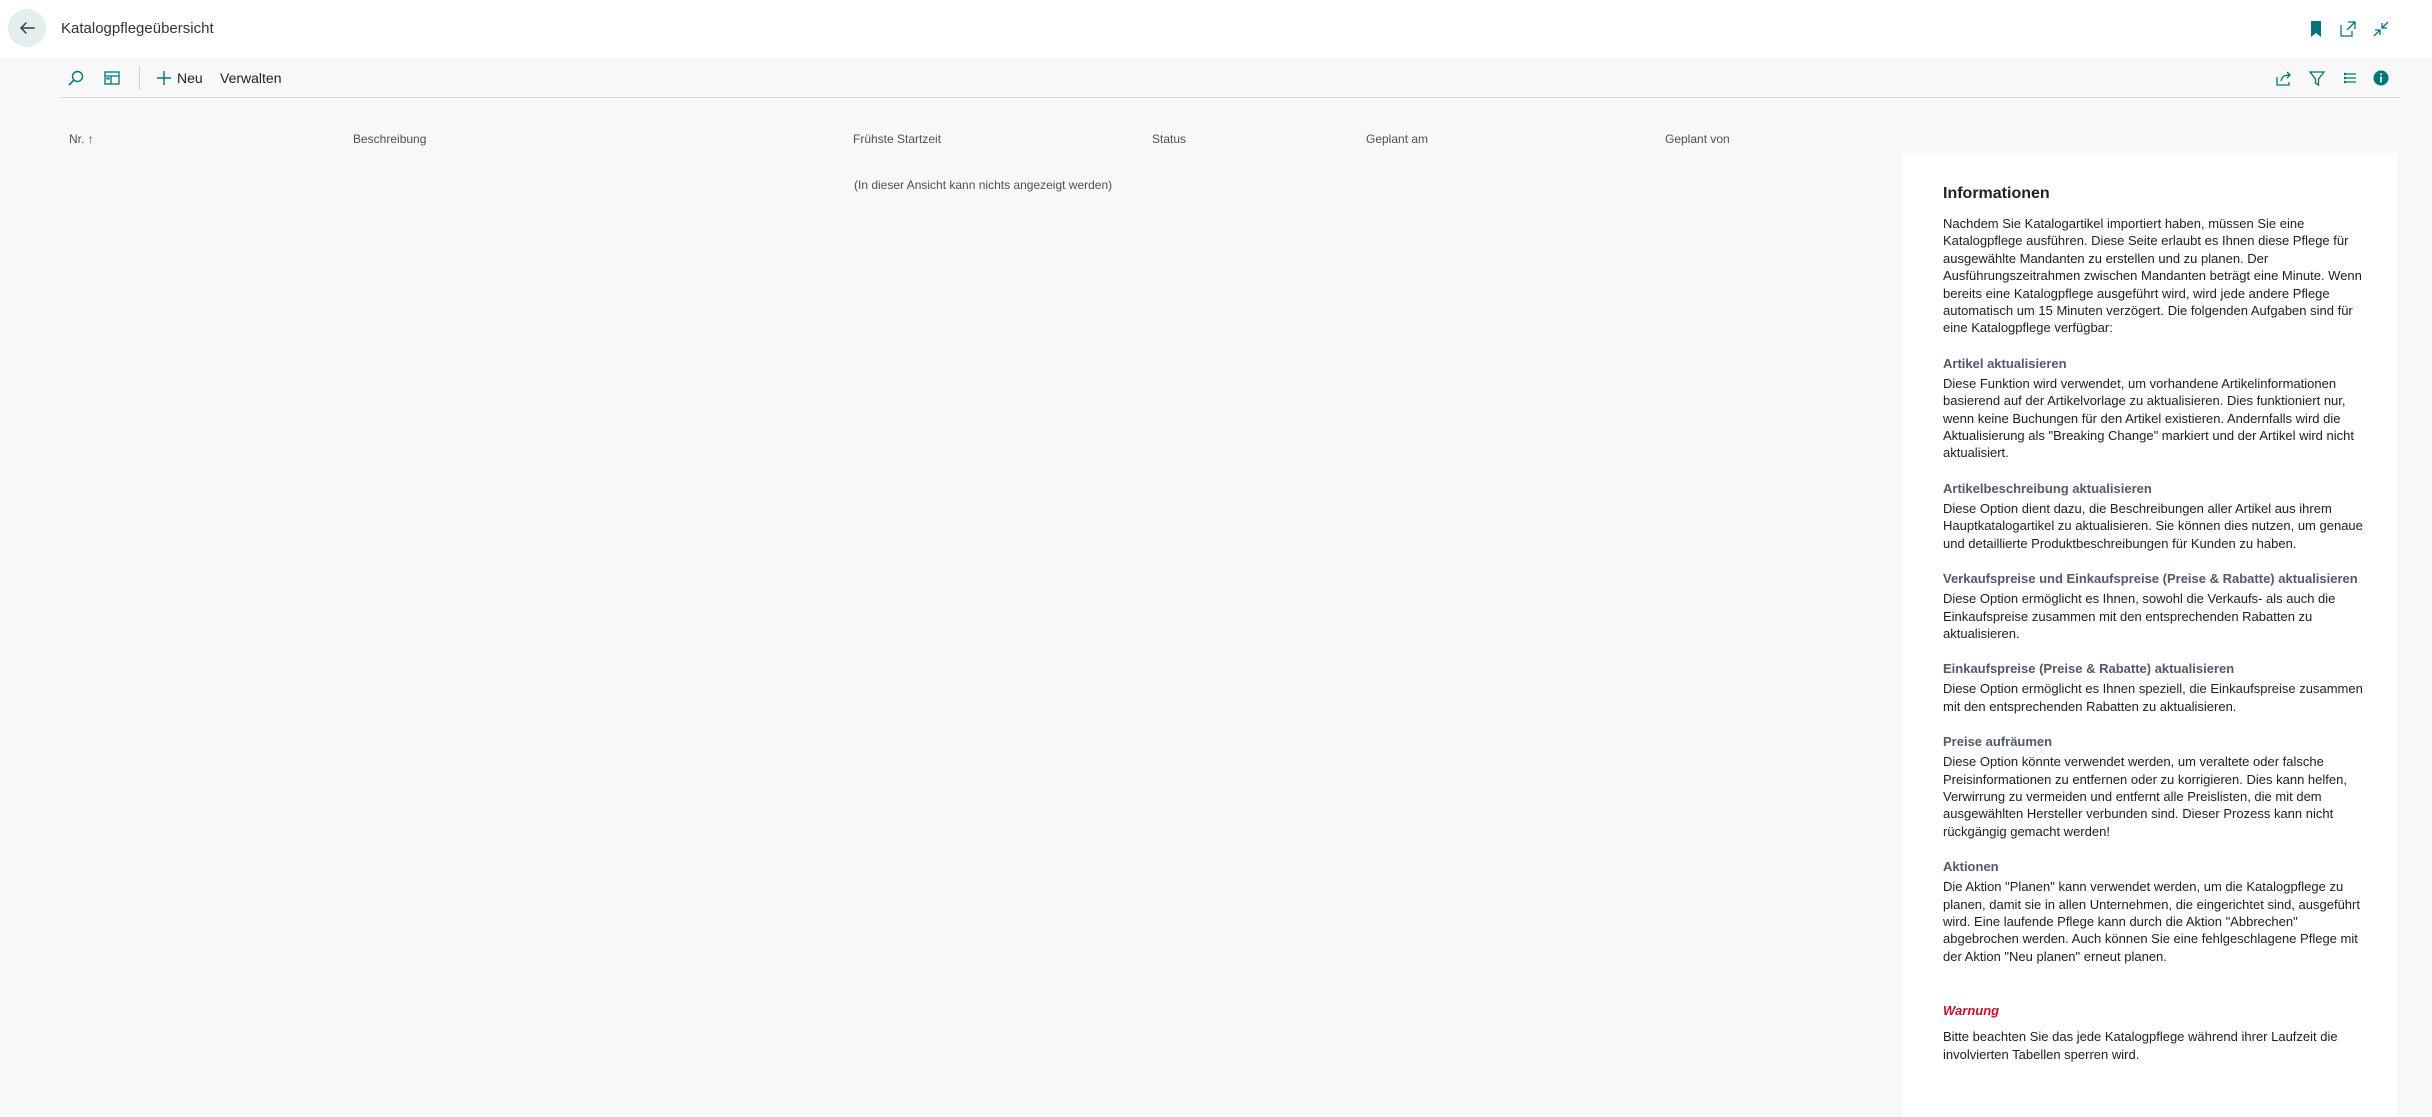 This screenshot has height=1117, width=2432. I want to click on info-icon, so click(2381, 78).